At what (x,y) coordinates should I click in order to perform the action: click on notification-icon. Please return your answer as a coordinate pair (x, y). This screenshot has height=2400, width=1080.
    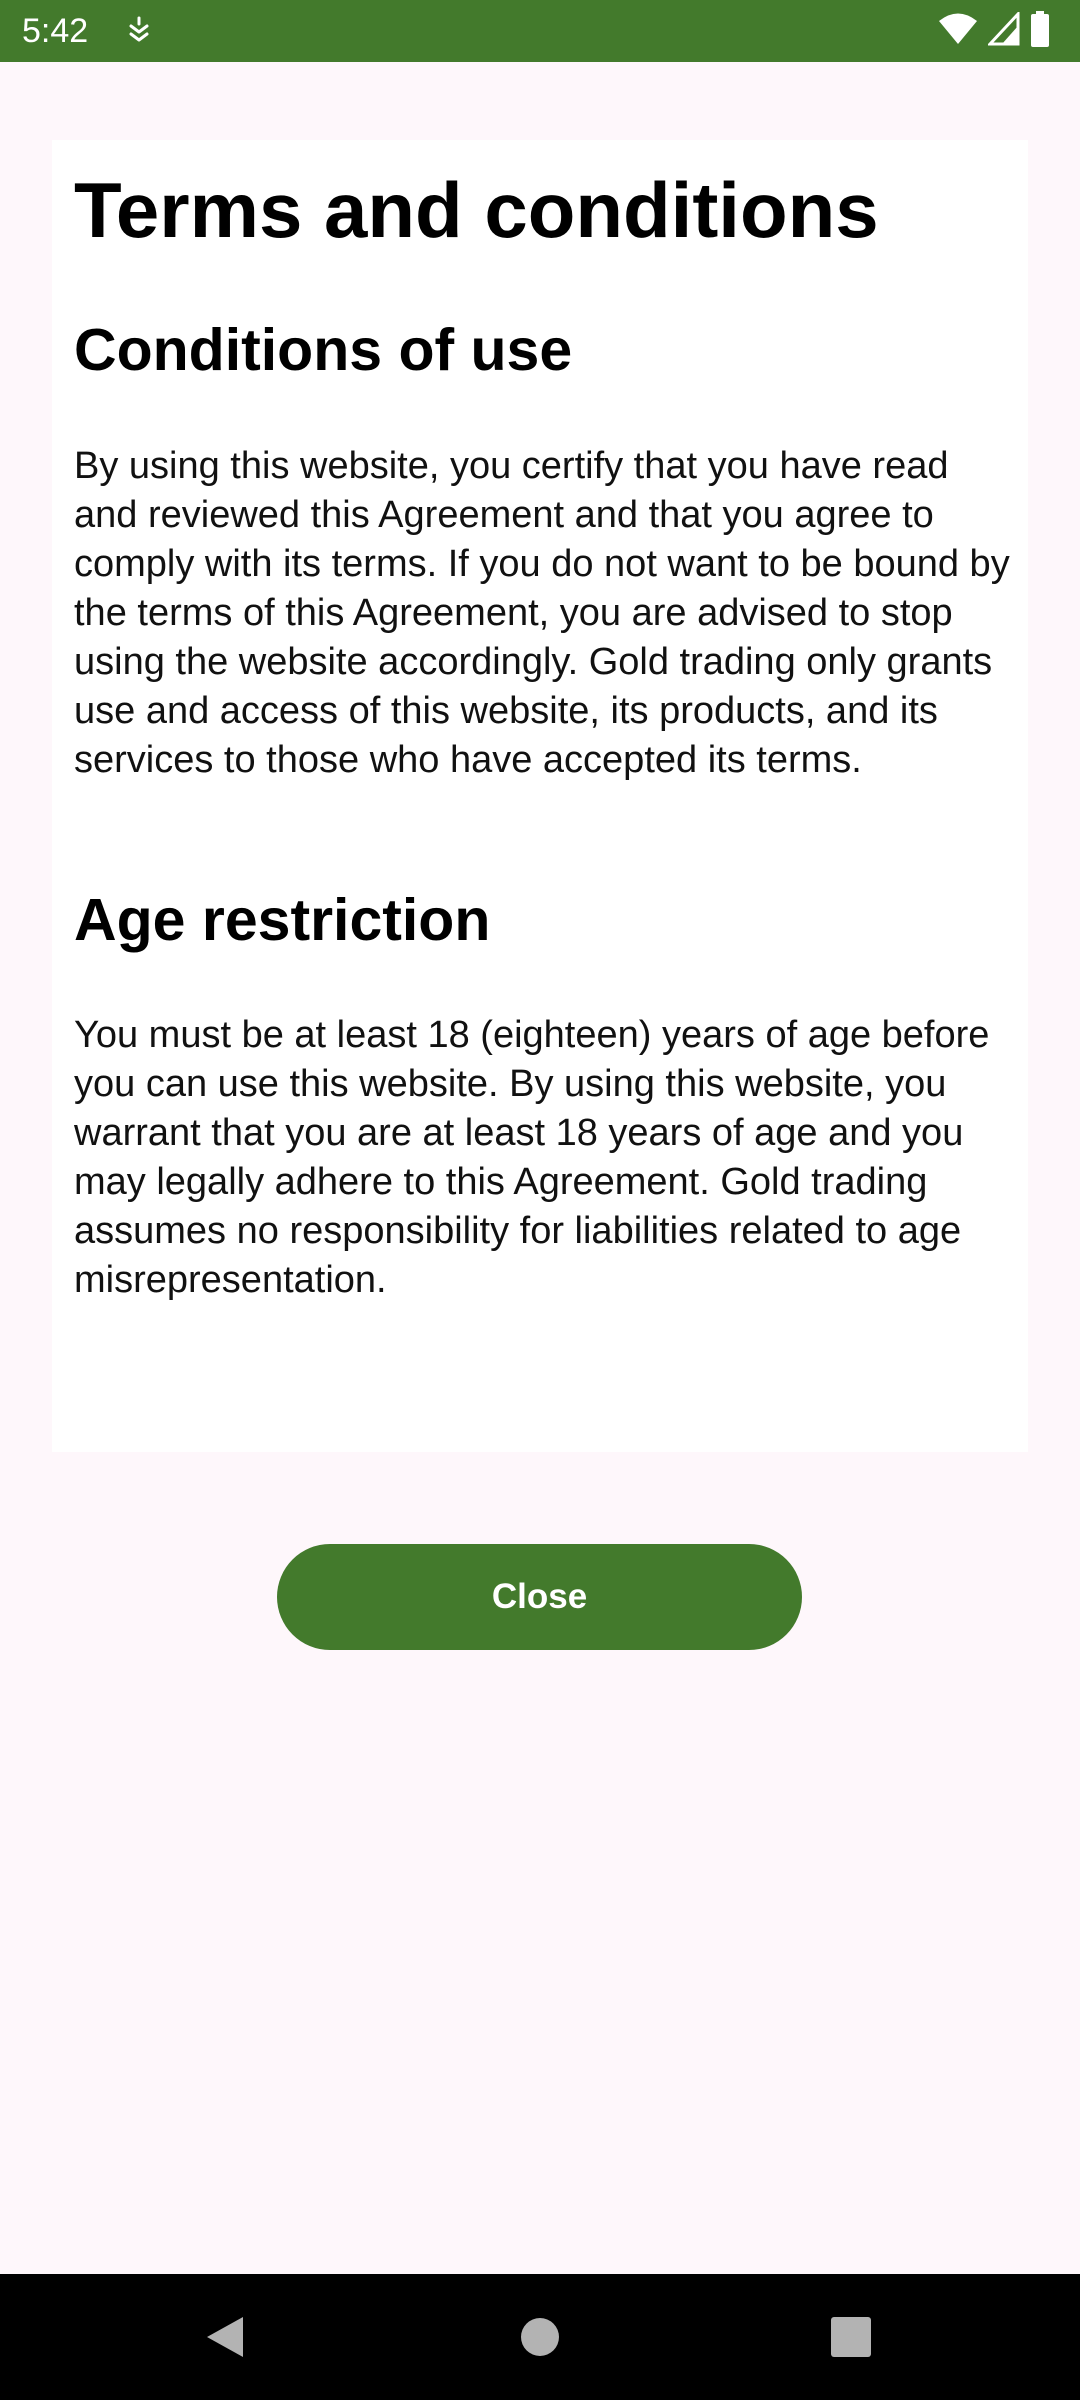
    Looking at the image, I should click on (139, 31).